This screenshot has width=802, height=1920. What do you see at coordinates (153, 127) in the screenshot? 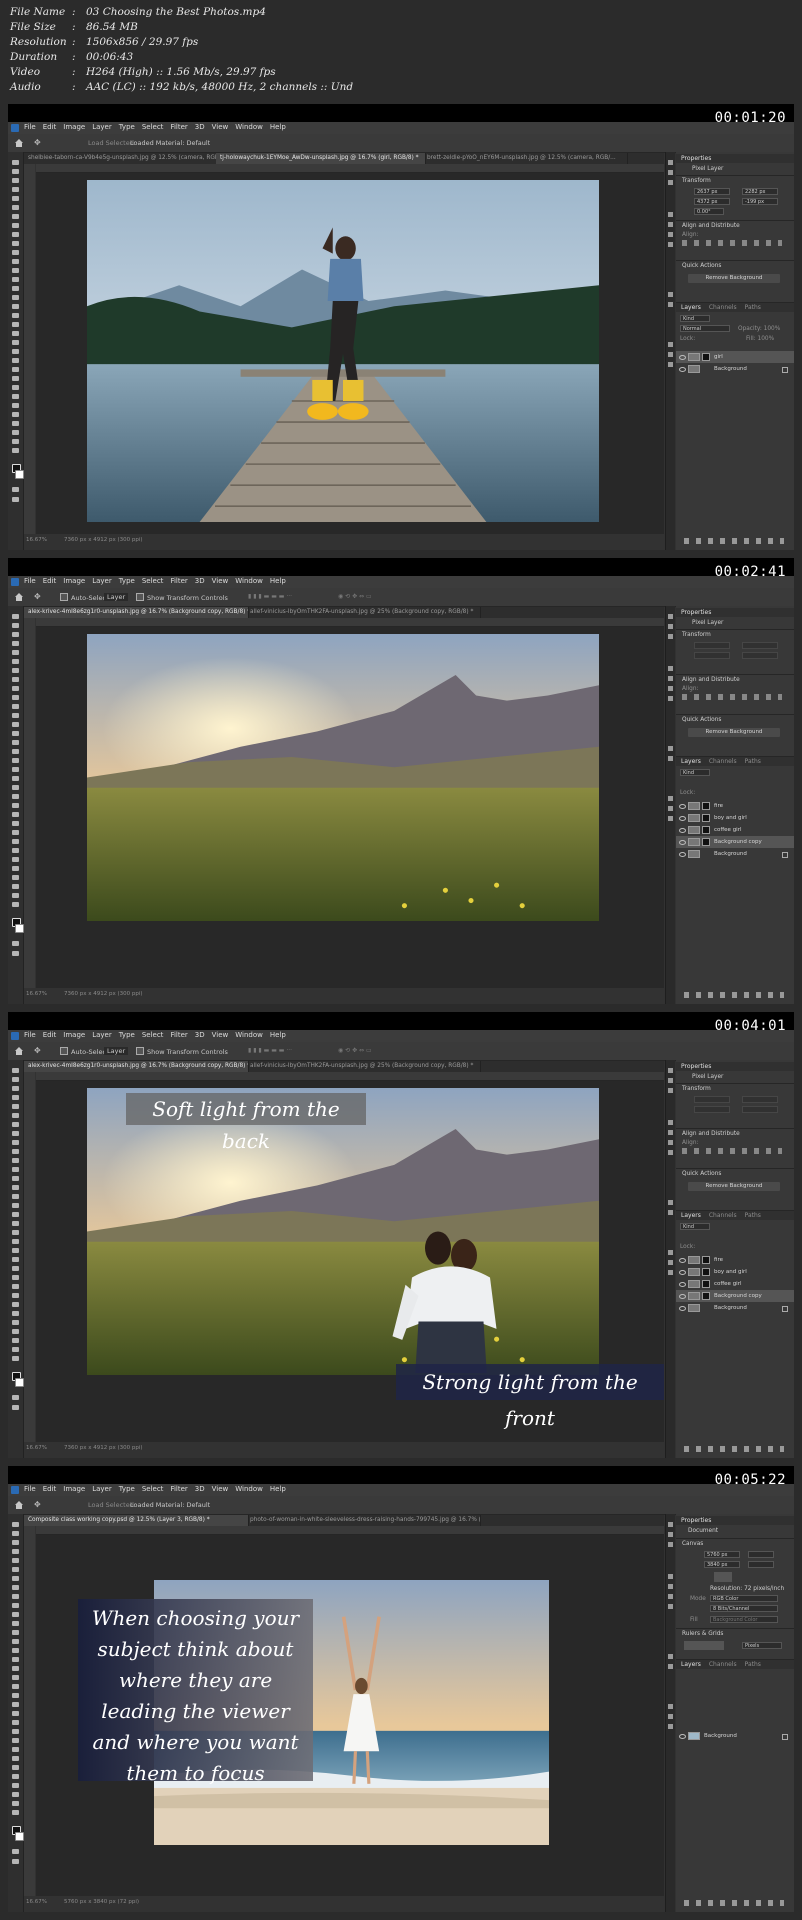
I see `menu-item: Select` at bounding box center [153, 127].